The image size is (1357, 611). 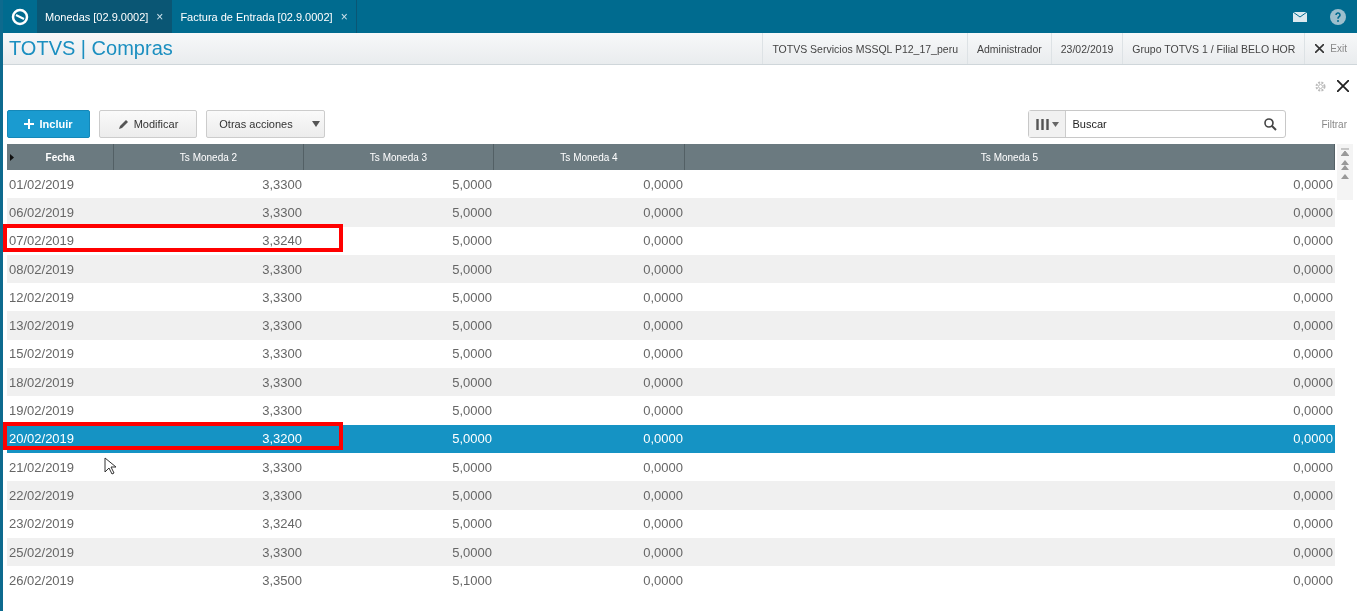 What do you see at coordinates (1271, 124) in the screenshot?
I see `search-icon` at bounding box center [1271, 124].